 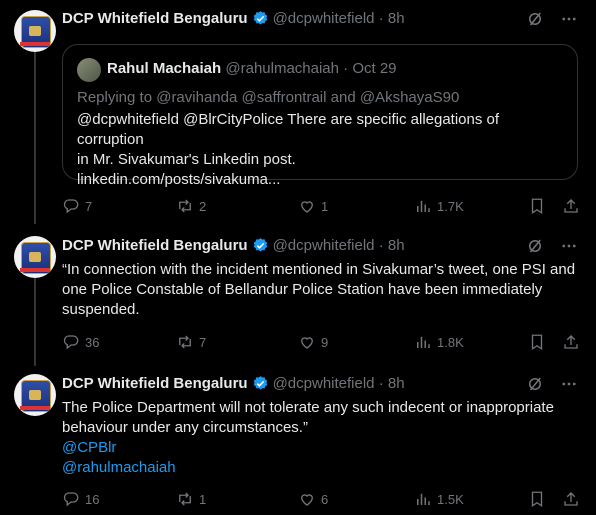 I want to click on tweet-actions: 36 7 9 1.8K, so click(x=322, y=342).